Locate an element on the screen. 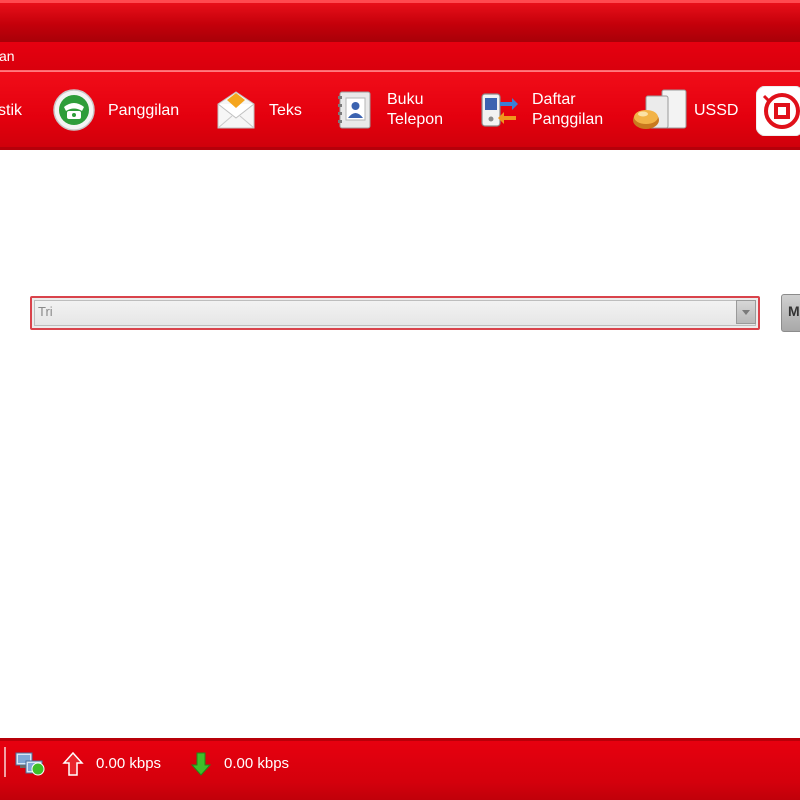 This screenshot has height=800, width=800. chevron-down-icon is located at coordinates (746, 312).